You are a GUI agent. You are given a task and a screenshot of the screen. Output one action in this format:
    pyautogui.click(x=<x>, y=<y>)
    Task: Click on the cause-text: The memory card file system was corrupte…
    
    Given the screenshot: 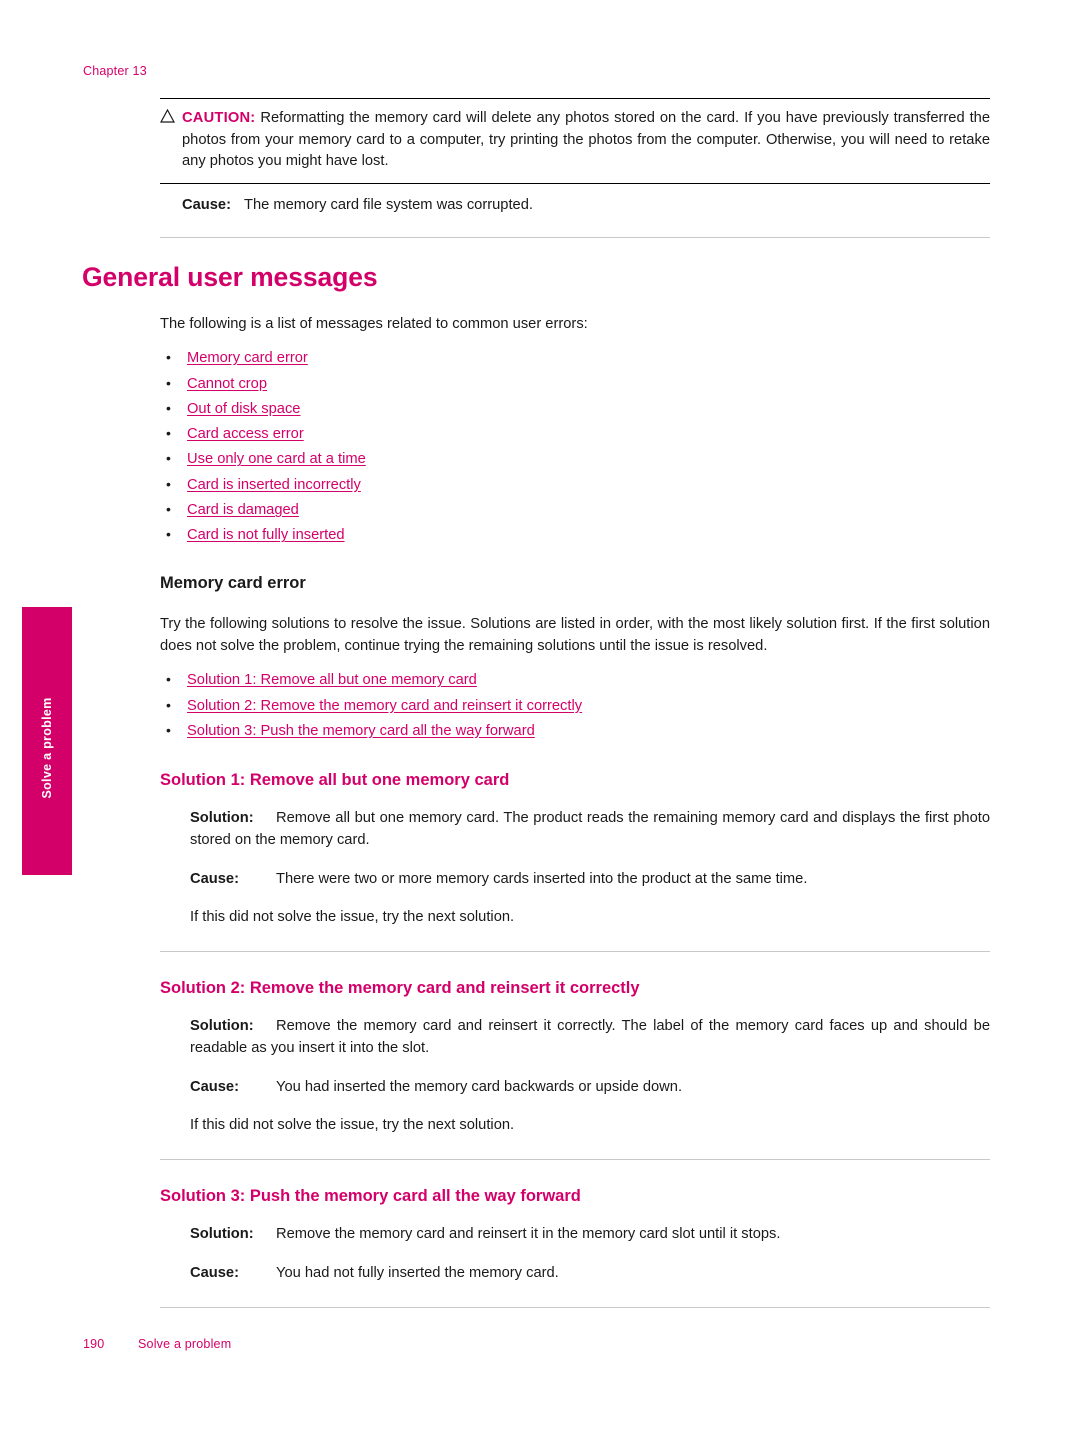 What is the action you would take?
    pyautogui.click(x=388, y=204)
    